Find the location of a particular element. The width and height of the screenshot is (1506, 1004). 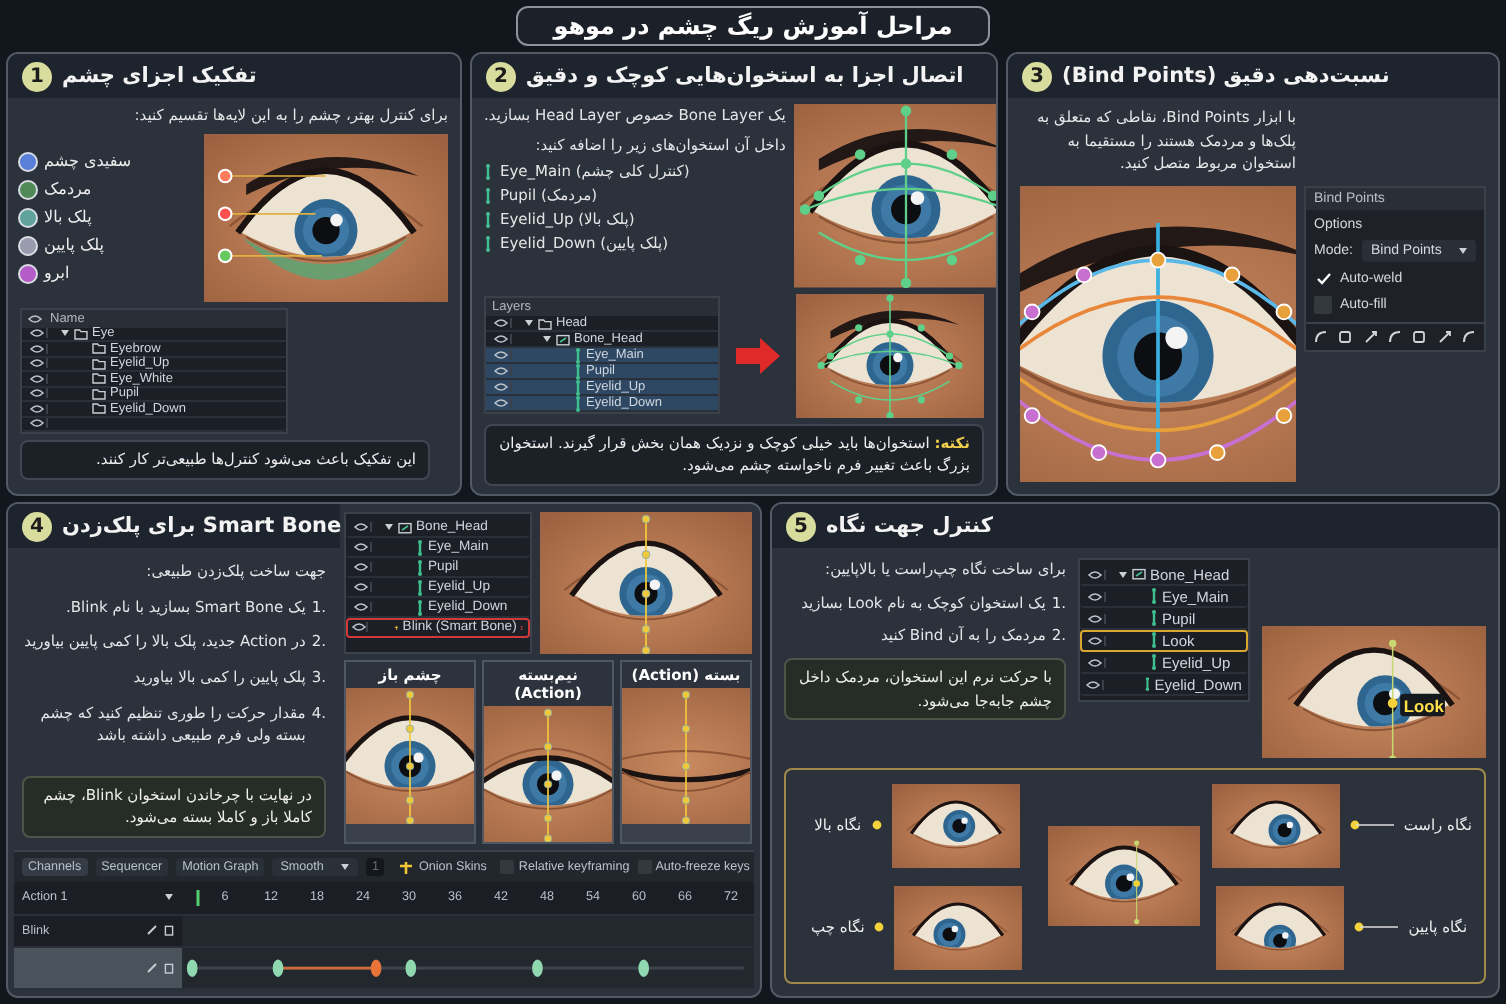

legend-label: پلک بالا is located at coordinates (68, 217).